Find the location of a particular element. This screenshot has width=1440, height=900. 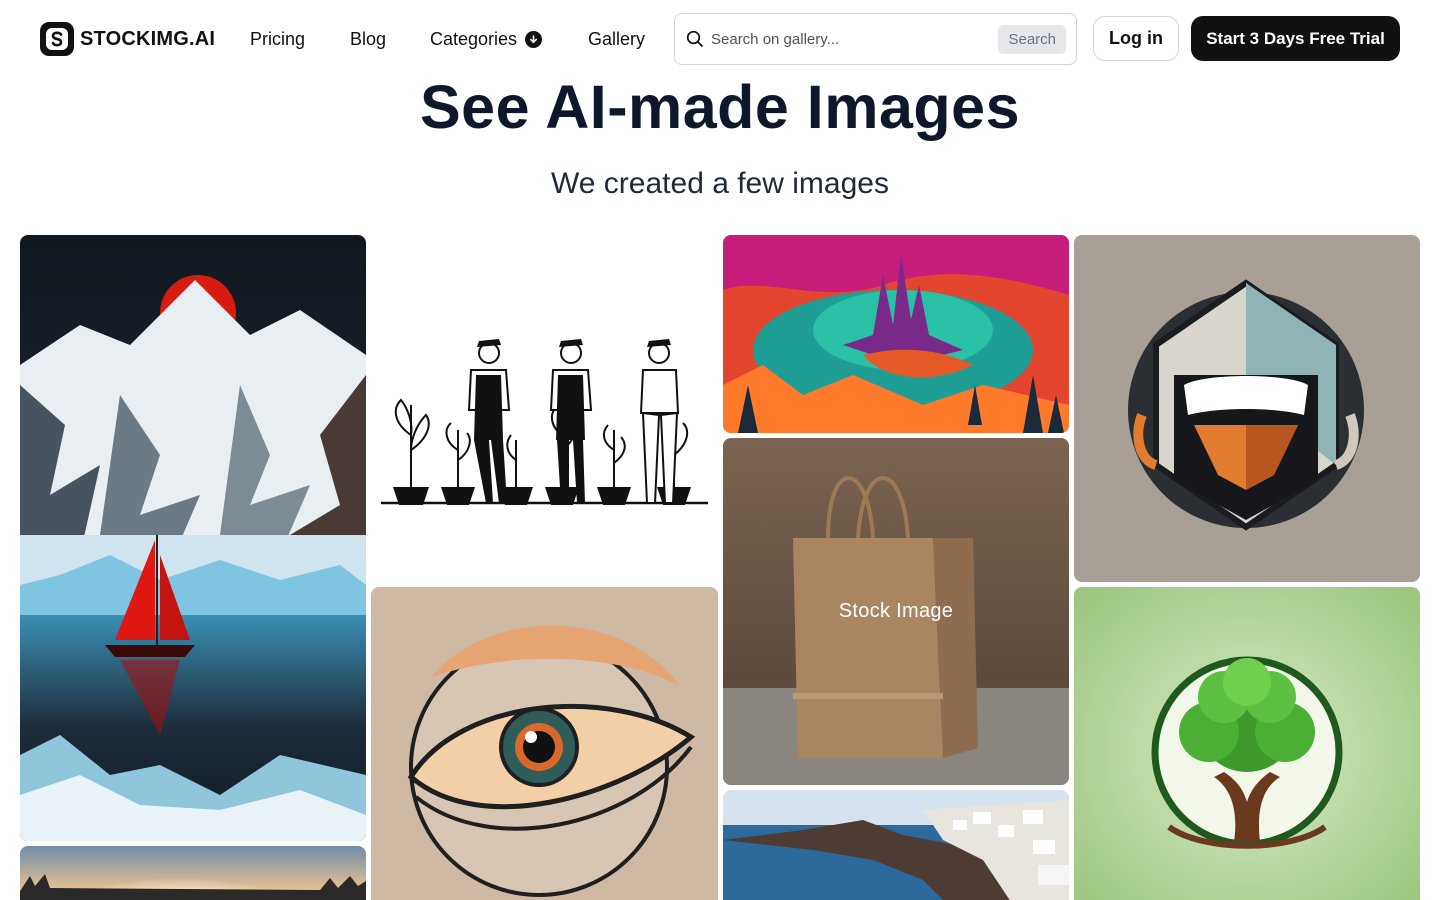

tree-logo-image is located at coordinates (1247, 743).